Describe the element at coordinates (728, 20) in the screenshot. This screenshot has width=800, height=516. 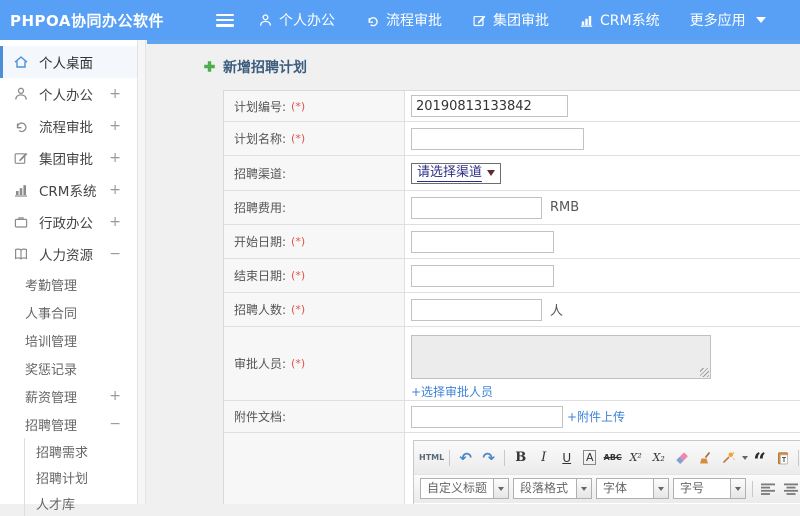
I see `topnav-more-apps: 更多应用` at that location.